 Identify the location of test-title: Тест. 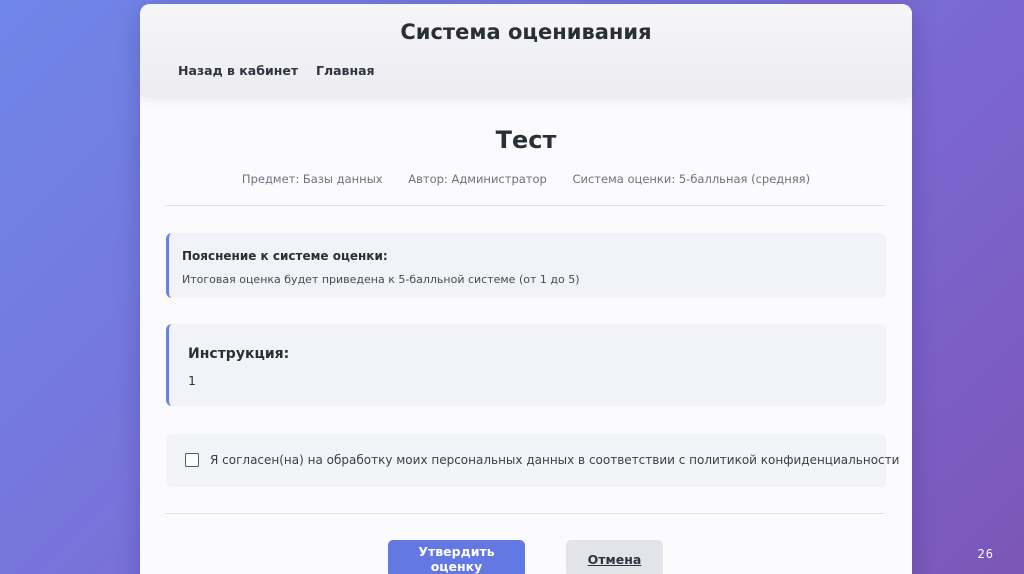
(526, 140).